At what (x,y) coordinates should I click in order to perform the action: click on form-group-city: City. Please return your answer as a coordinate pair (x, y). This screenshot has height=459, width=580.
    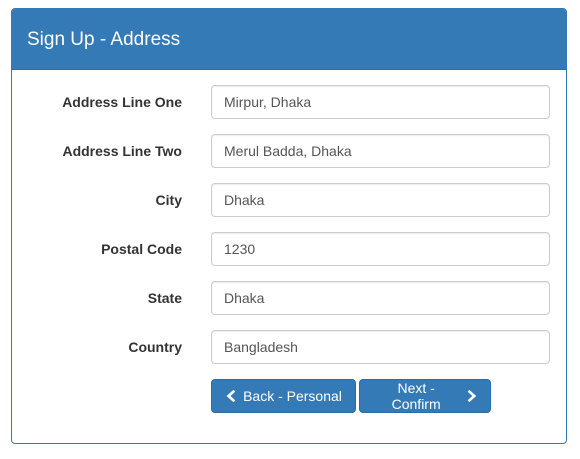
    Looking at the image, I should click on (289, 200).